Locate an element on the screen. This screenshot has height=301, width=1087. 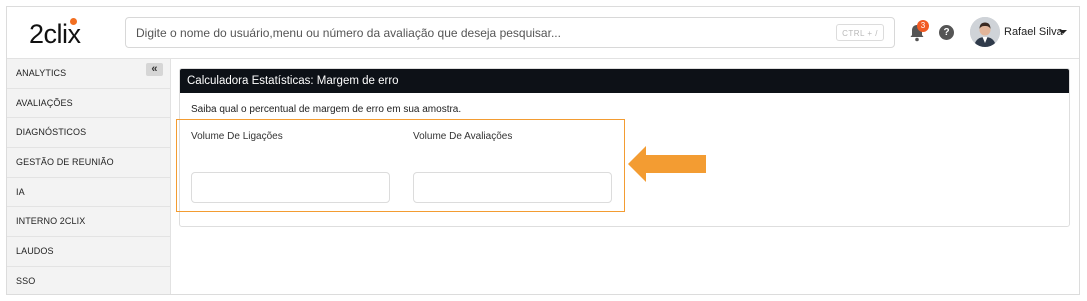
sidebar-item-label: IA is located at coordinates (20, 191).